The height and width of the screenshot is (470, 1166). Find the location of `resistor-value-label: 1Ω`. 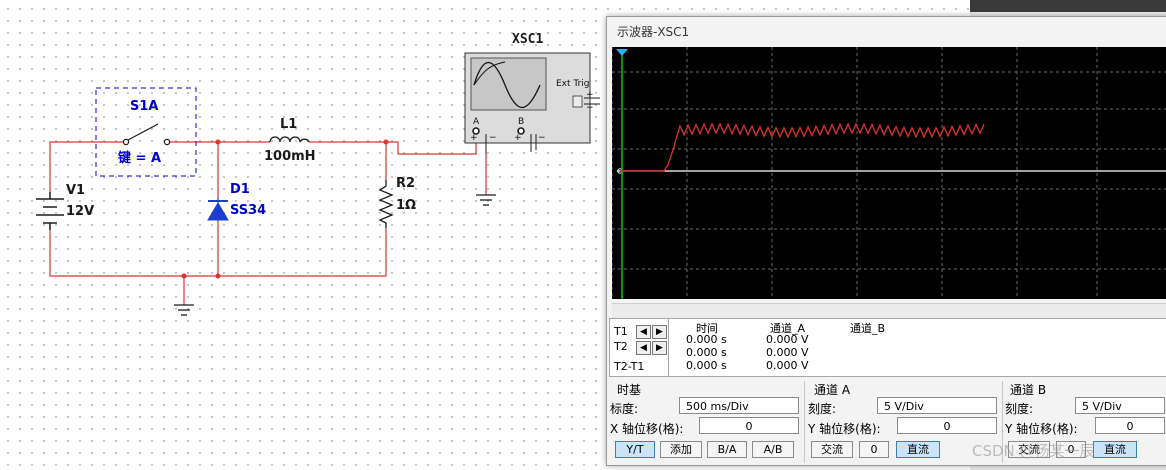

resistor-value-label: 1Ω is located at coordinates (406, 205).